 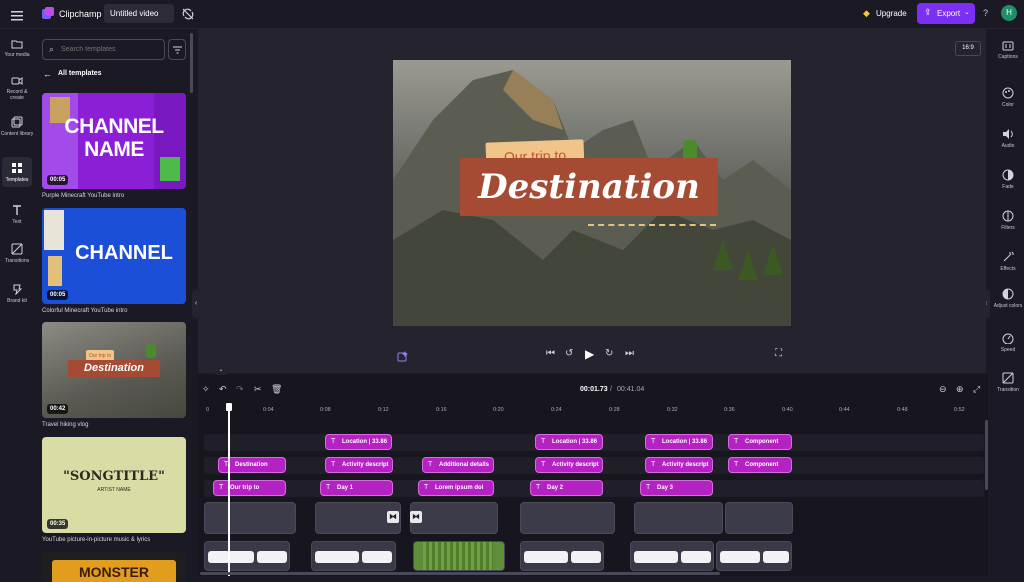 What do you see at coordinates (1008, 261) in the screenshot?
I see `rail-effects: Effects` at bounding box center [1008, 261].